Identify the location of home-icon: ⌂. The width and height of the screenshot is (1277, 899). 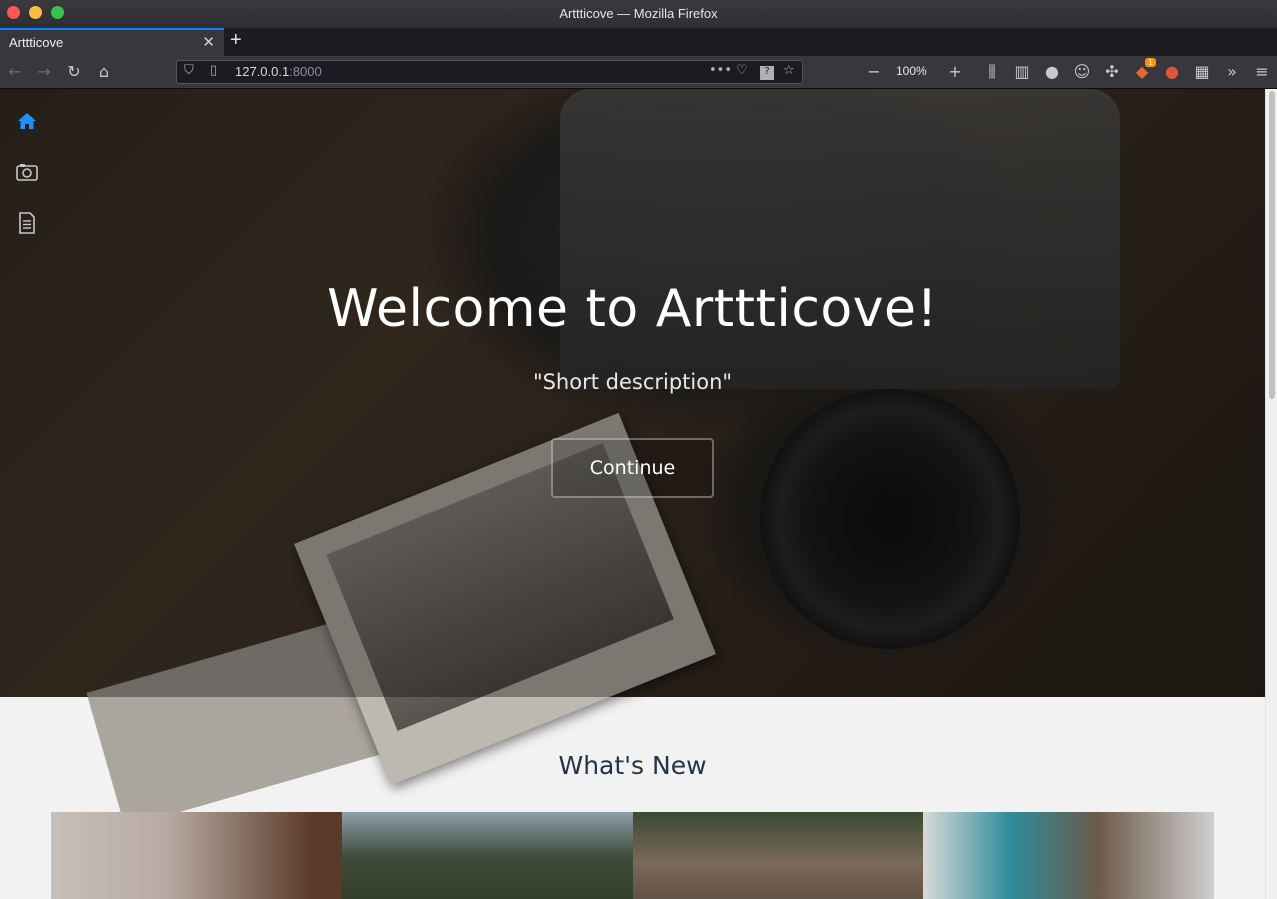
(104, 72).